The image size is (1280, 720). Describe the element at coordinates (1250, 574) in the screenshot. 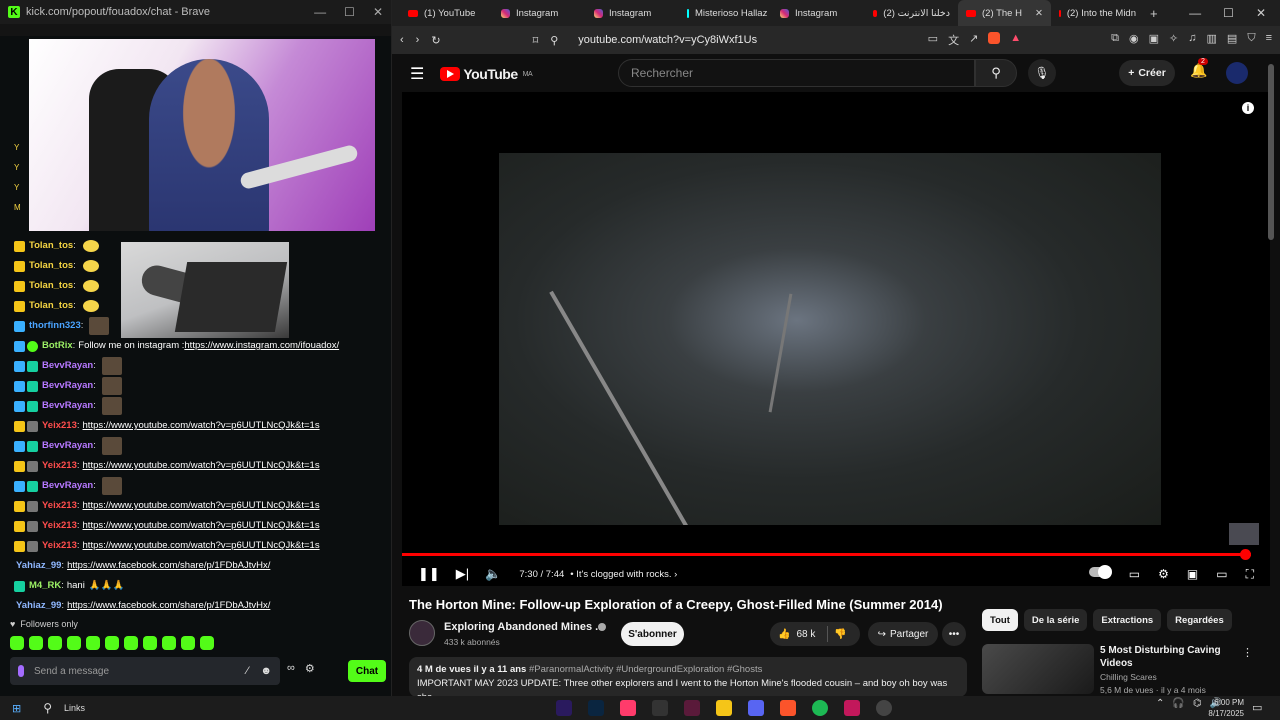

I see `fullscreen-icon: ⛶` at that location.